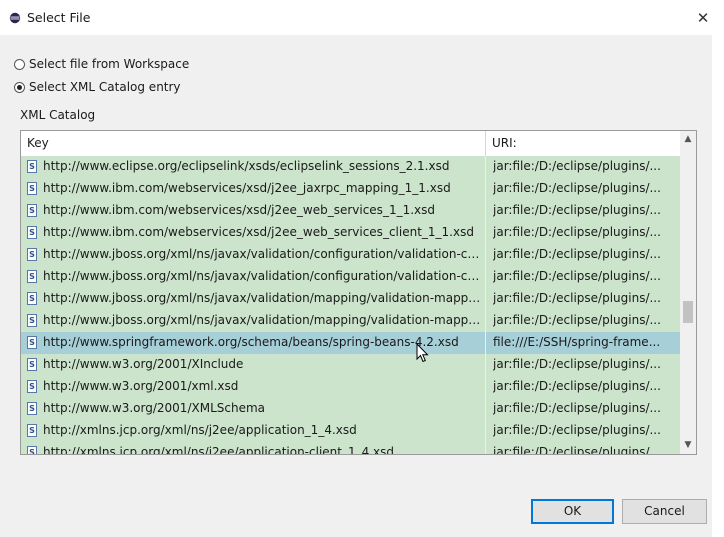 Image resolution: width=724 pixels, height=537 pixels. Describe the element at coordinates (19, 87) in the screenshot. I see `radio-button-checked` at that location.